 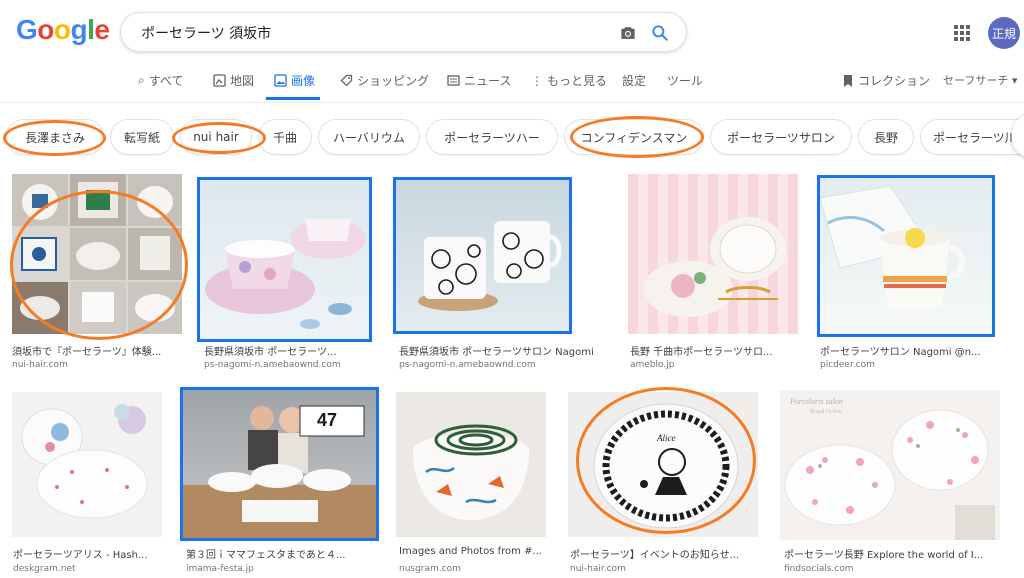 I want to click on search-input: ポーセラーツ 須坂市, so click(x=206, y=33).